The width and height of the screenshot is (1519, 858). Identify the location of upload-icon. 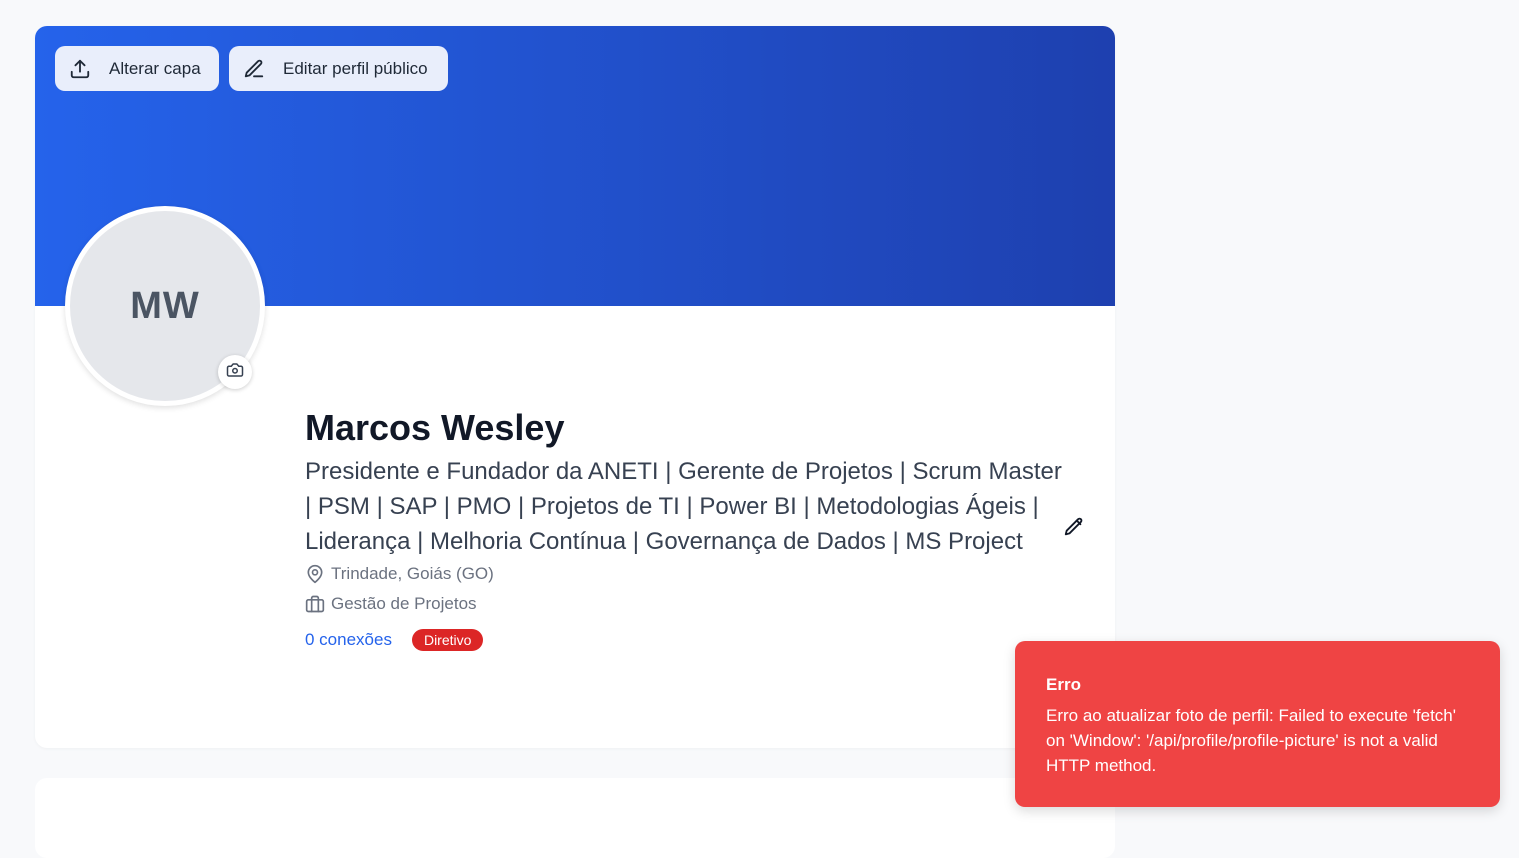
(80, 69).